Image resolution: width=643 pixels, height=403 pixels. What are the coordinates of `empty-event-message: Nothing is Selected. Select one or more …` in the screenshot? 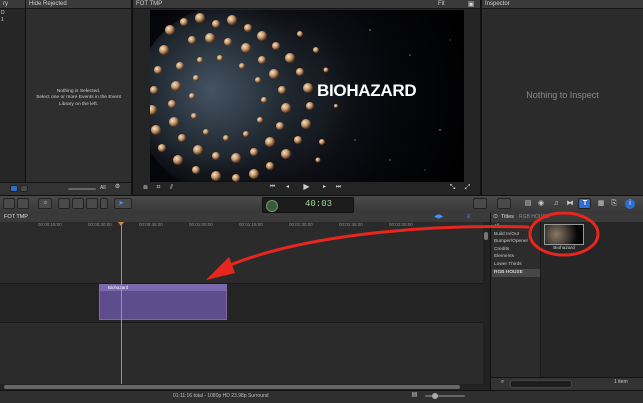 It's located at (78, 98).